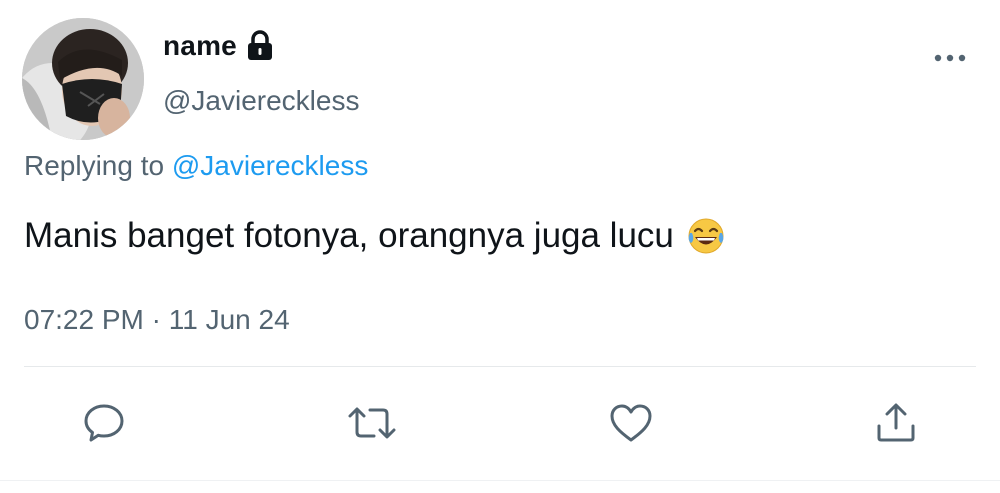 The height and width of the screenshot is (493, 1000). I want to click on divider, so click(500, 366).